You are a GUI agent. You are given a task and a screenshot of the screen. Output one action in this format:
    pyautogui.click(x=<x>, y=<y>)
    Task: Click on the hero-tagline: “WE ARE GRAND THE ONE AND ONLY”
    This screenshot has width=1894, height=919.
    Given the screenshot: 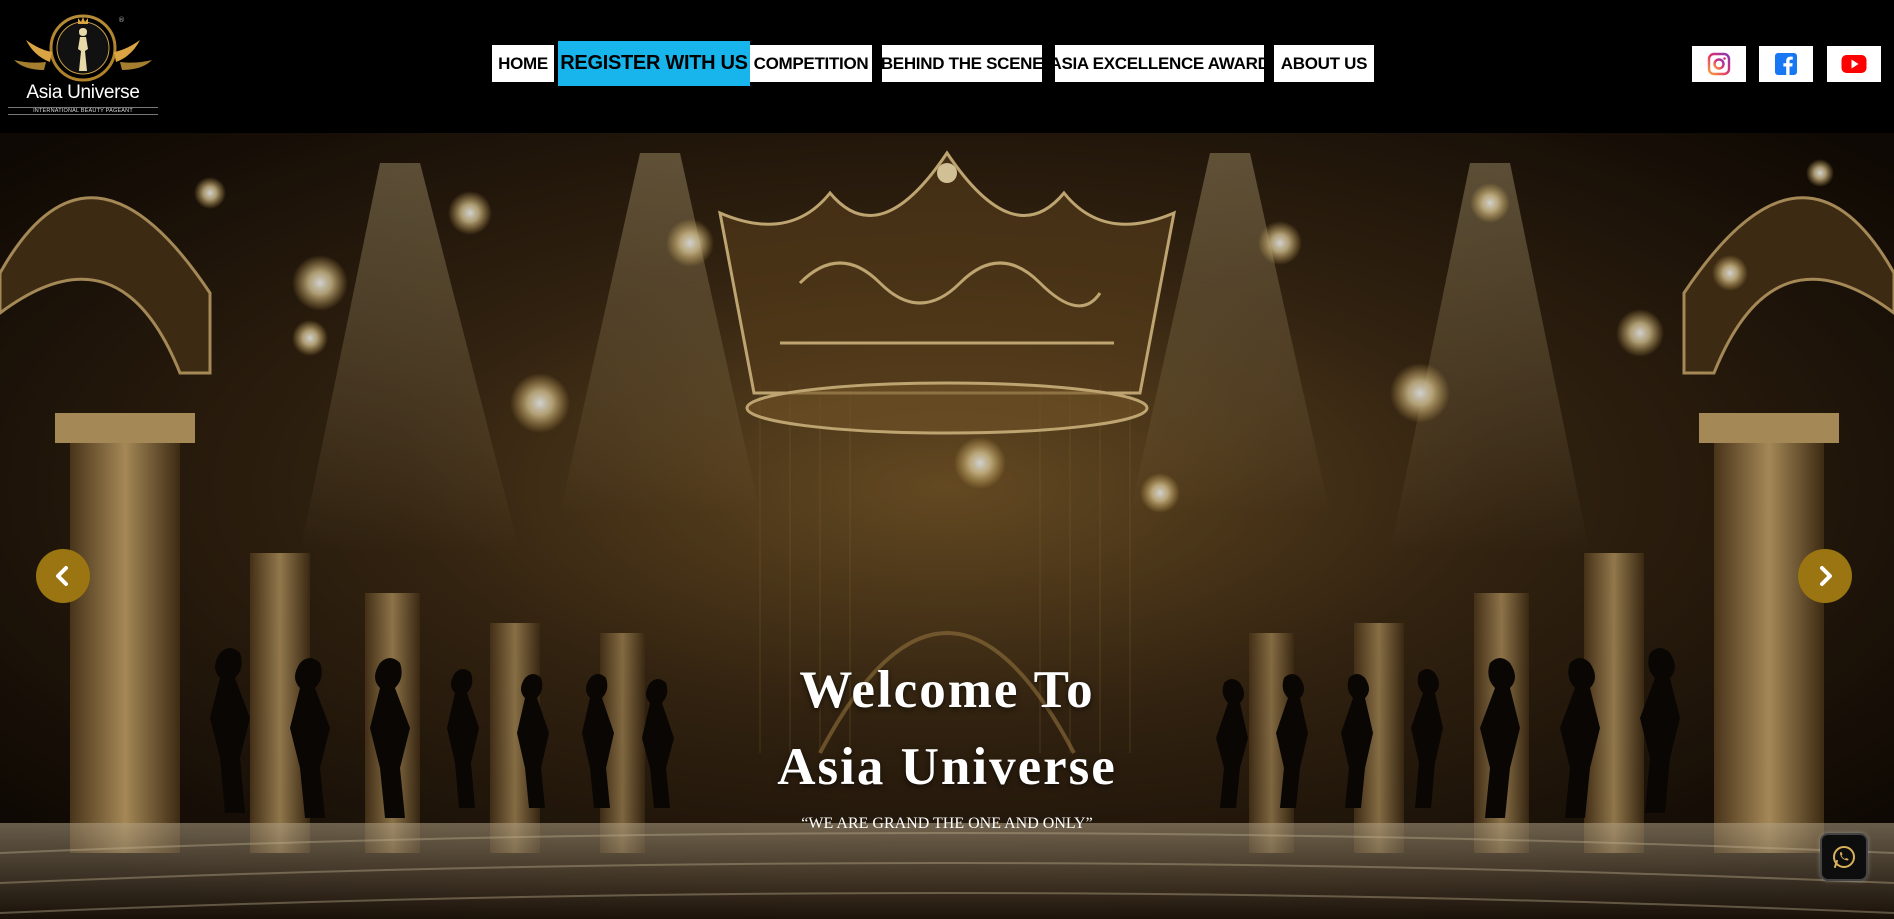 What is the action you would take?
    pyautogui.click(x=947, y=823)
    